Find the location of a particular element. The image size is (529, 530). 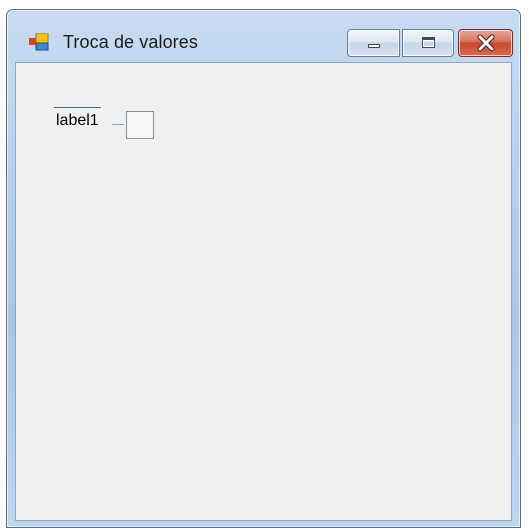

minimize-icon is located at coordinates (374, 46).